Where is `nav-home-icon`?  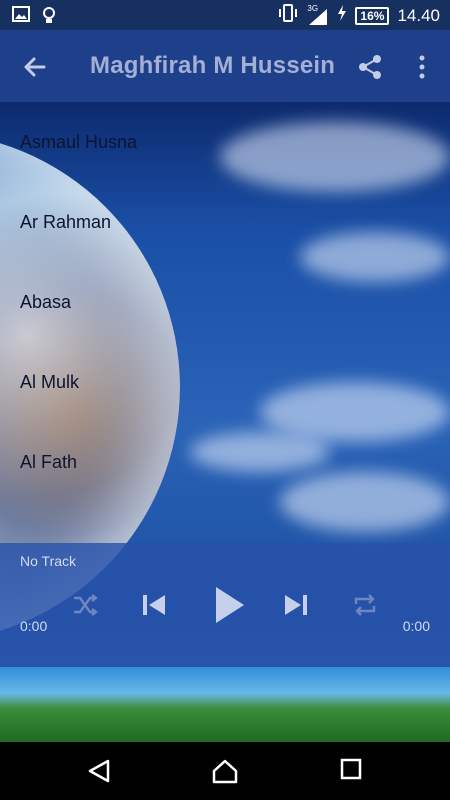 nav-home-icon is located at coordinates (225, 773).